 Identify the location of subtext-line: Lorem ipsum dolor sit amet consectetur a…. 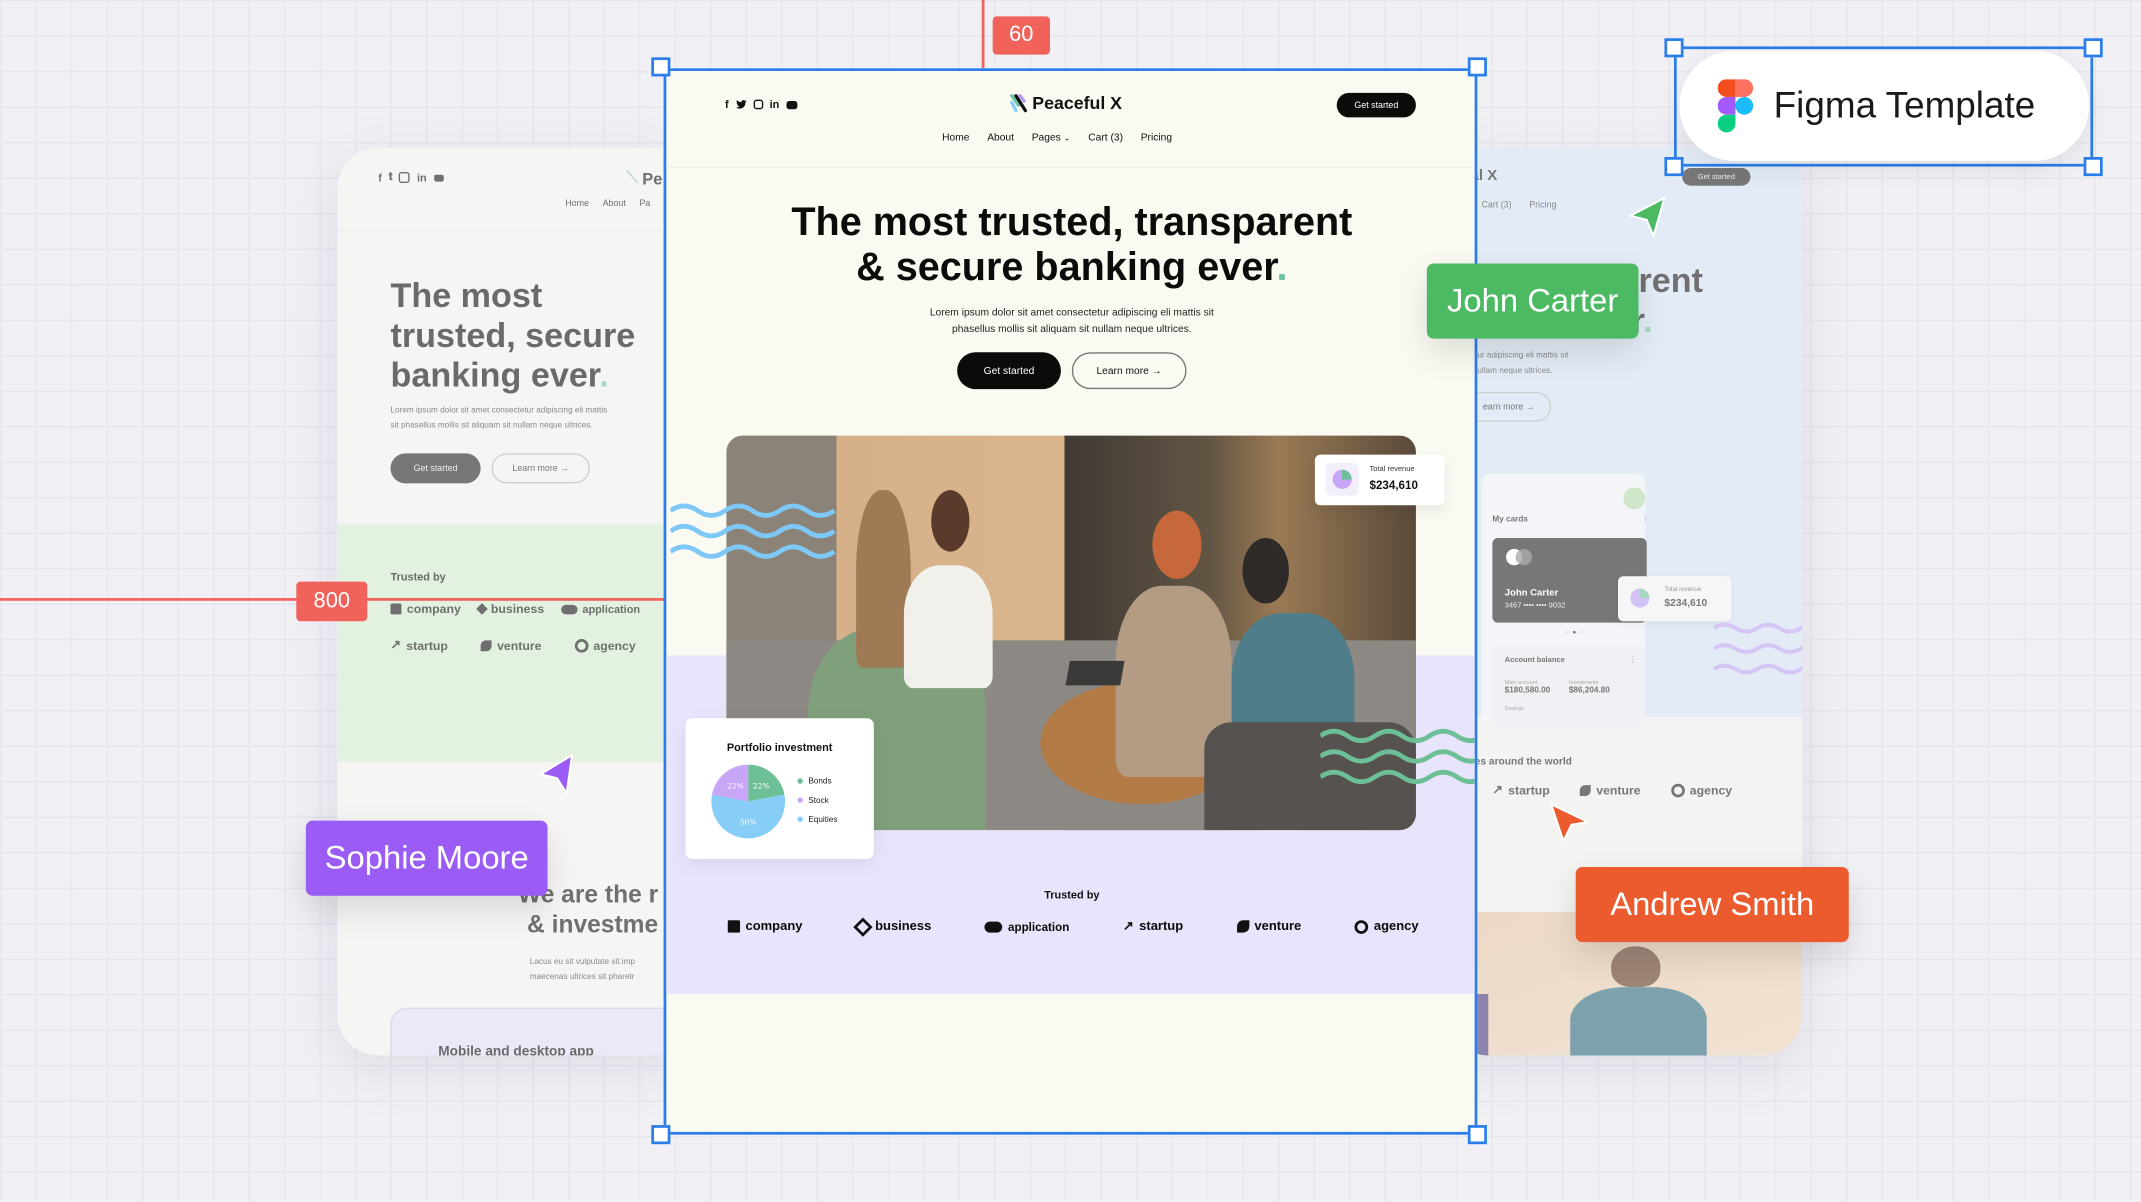
(1071, 312).